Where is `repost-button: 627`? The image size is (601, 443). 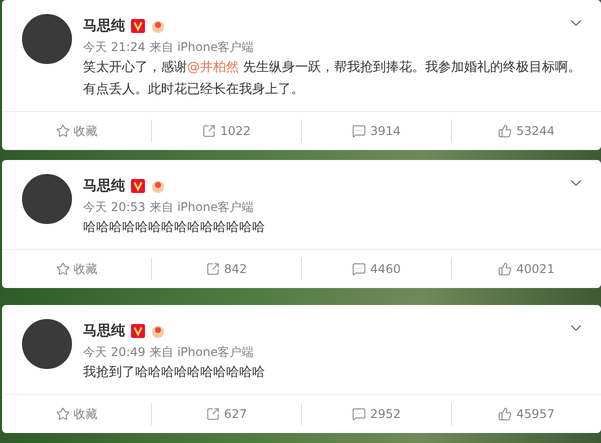
repost-button: 627 is located at coordinates (227, 414).